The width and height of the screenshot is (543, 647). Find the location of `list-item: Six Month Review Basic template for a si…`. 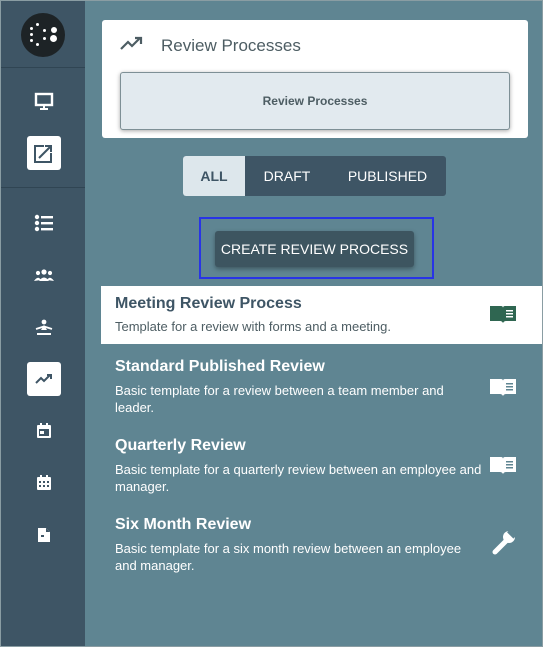

list-item: Six Month Review Basic template for a si… is located at coordinates (321, 543).